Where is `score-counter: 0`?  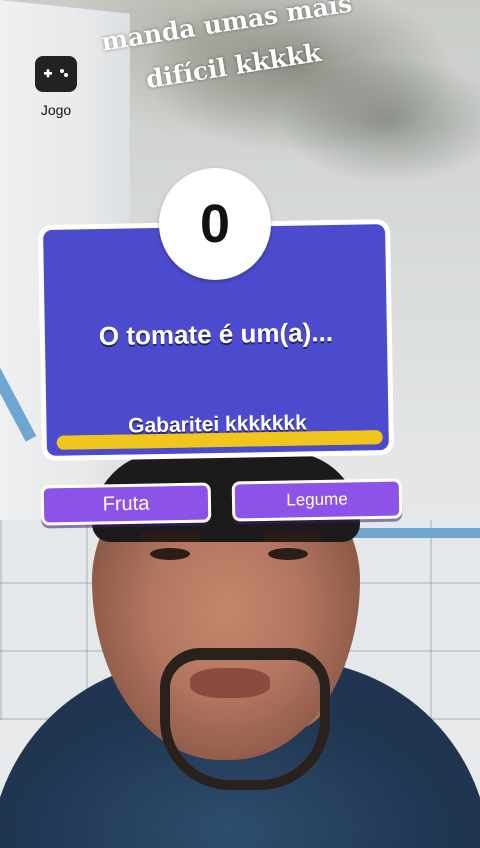 score-counter: 0 is located at coordinates (215, 224).